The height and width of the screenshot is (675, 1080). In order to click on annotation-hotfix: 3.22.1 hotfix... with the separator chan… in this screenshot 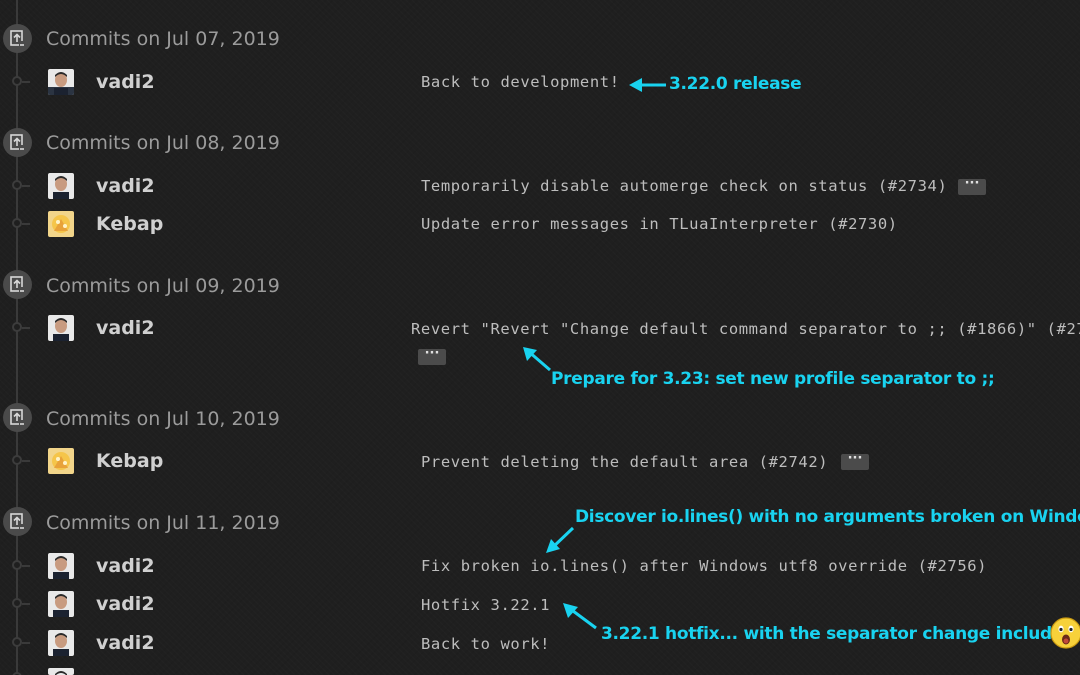, I will do `click(838, 634)`.